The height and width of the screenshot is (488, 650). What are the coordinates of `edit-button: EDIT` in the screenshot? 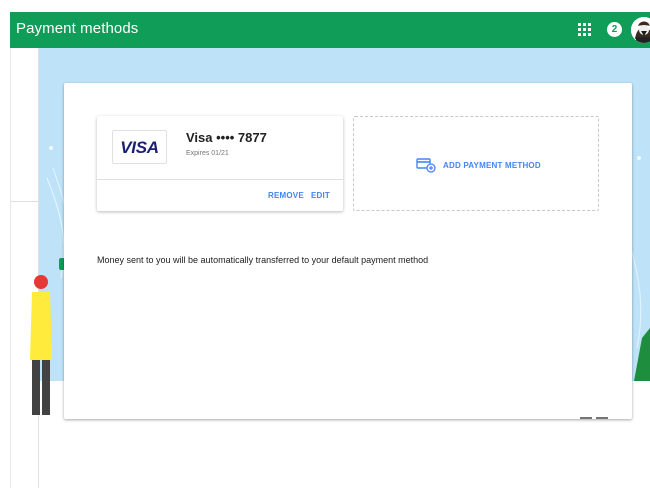 It's located at (320, 195).